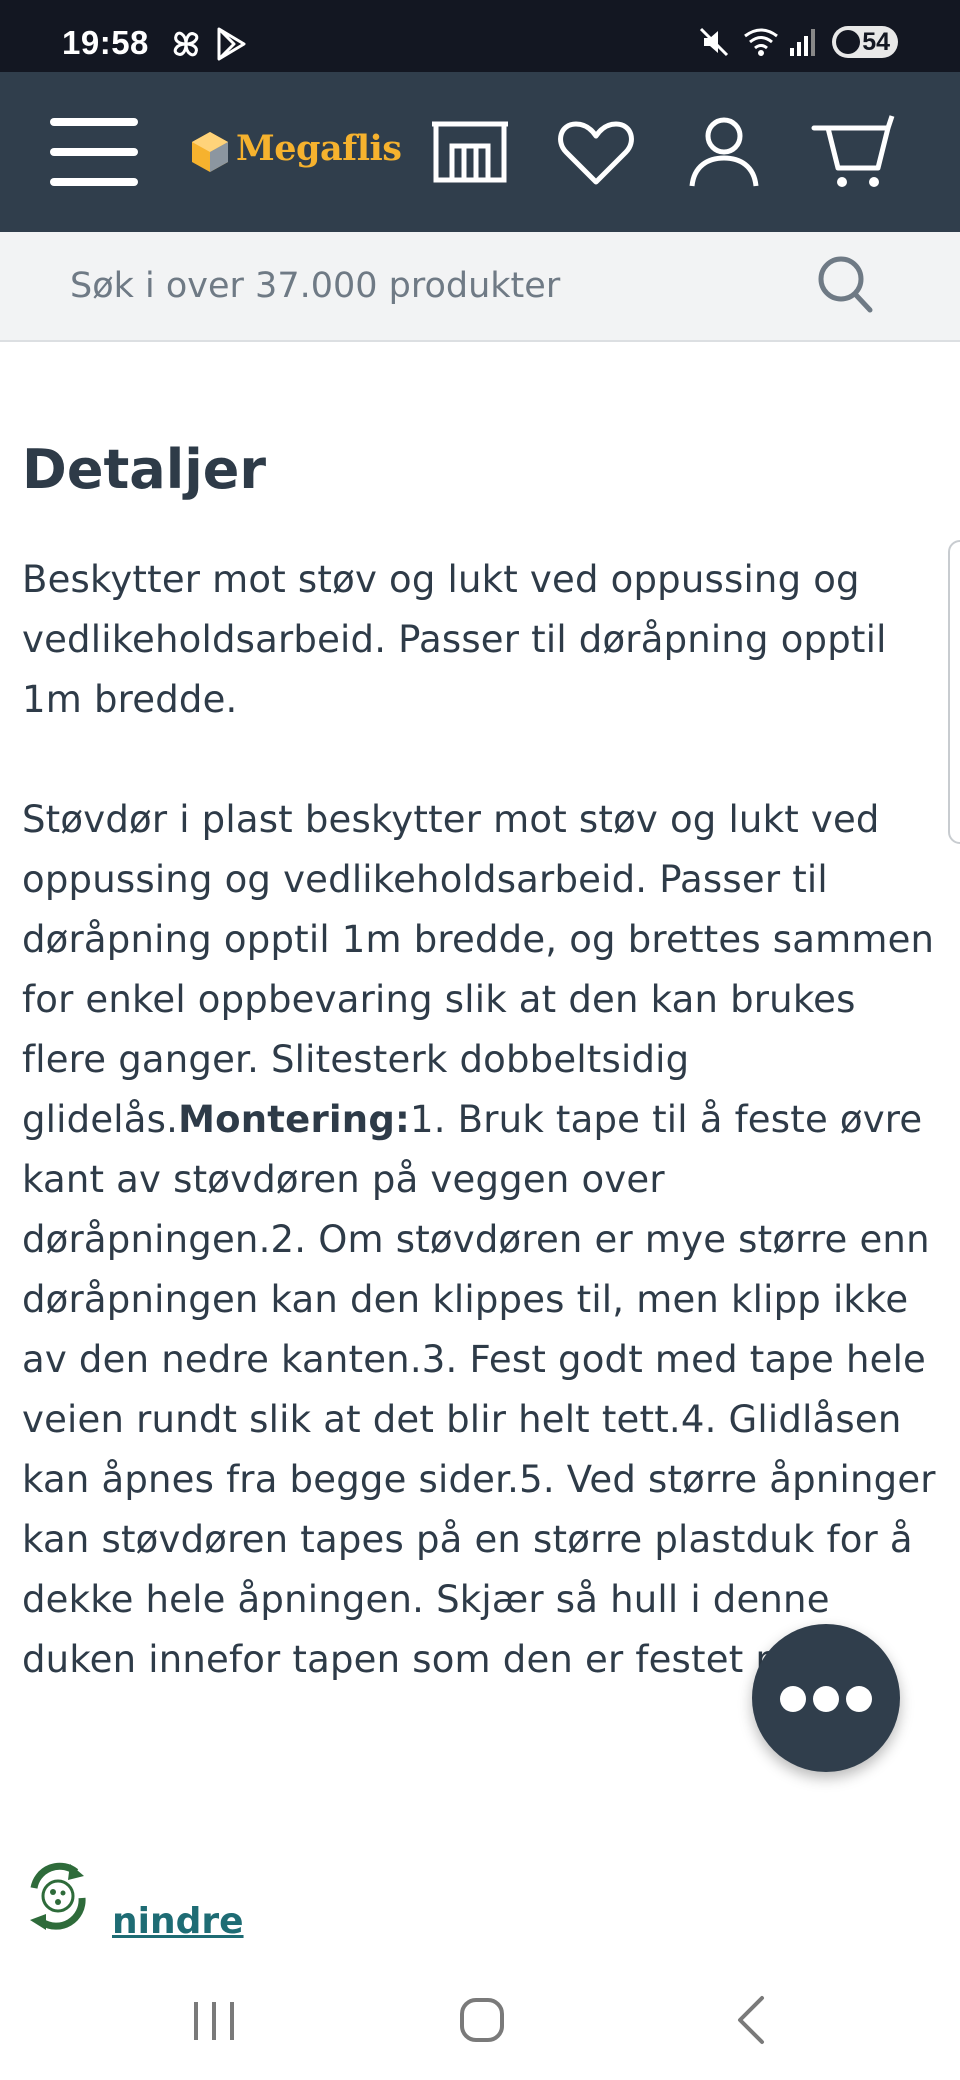 The image size is (960, 2080). What do you see at coordinates (144, 469) in the screenshot?
I see `details-title: Detaljer` at bounding box center [144, 469].